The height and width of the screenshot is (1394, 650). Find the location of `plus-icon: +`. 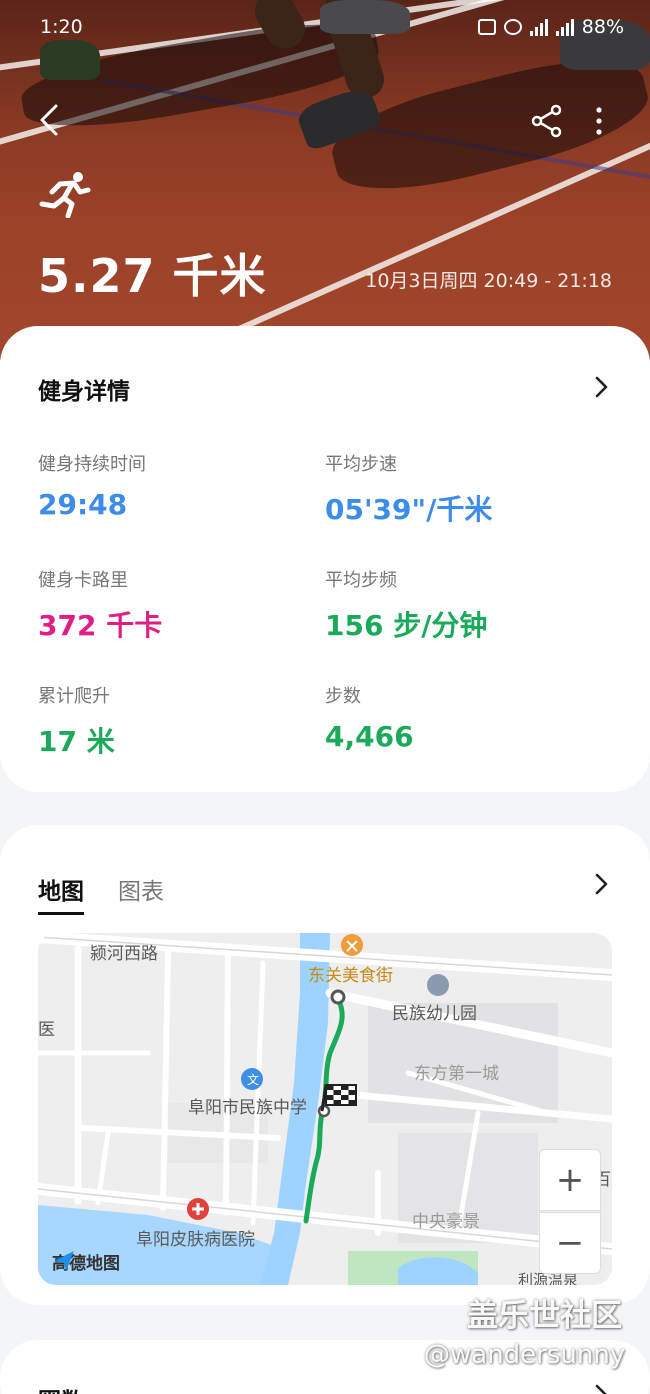

plus-icon: + is located at coordinates (570, 1180).